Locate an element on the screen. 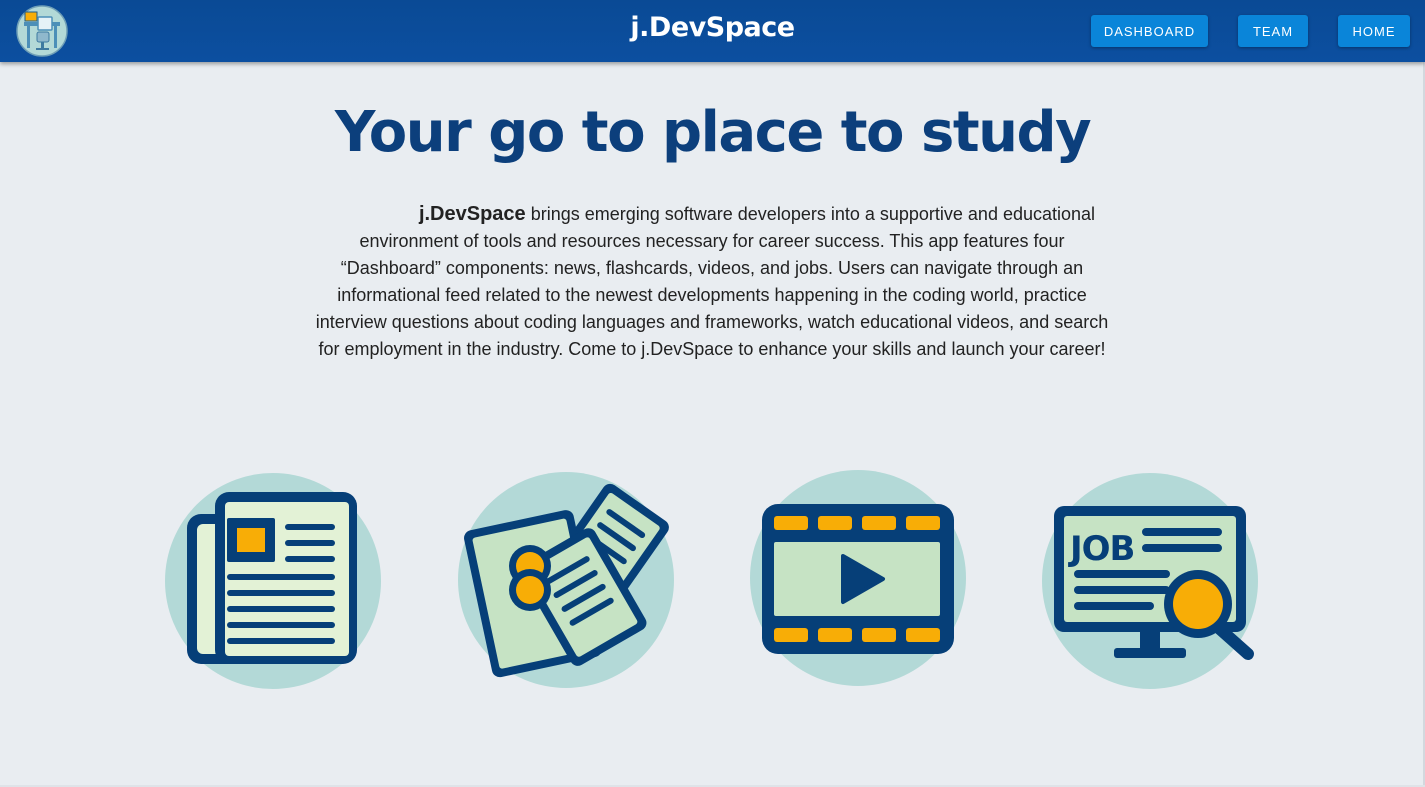 The height and width of the screenshot is (787, 1425). app-title: j.DevSpace is located at coordinates (712, 27).